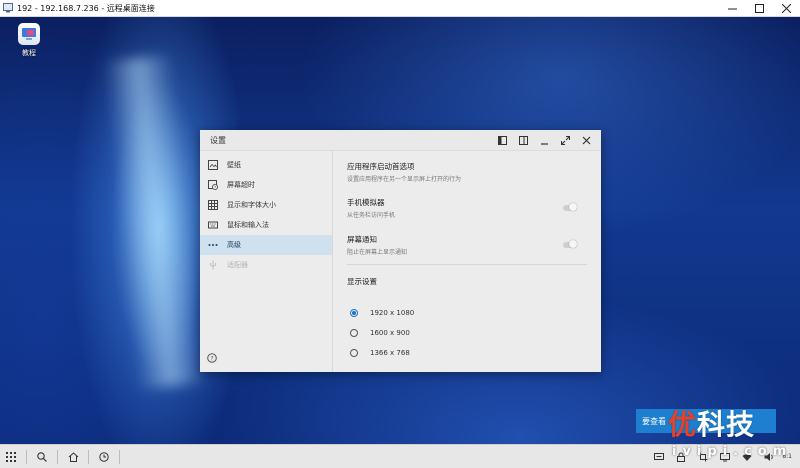 The width and height of the screenshot is (800, 468). I want to click on search-button, so click(42, 457).